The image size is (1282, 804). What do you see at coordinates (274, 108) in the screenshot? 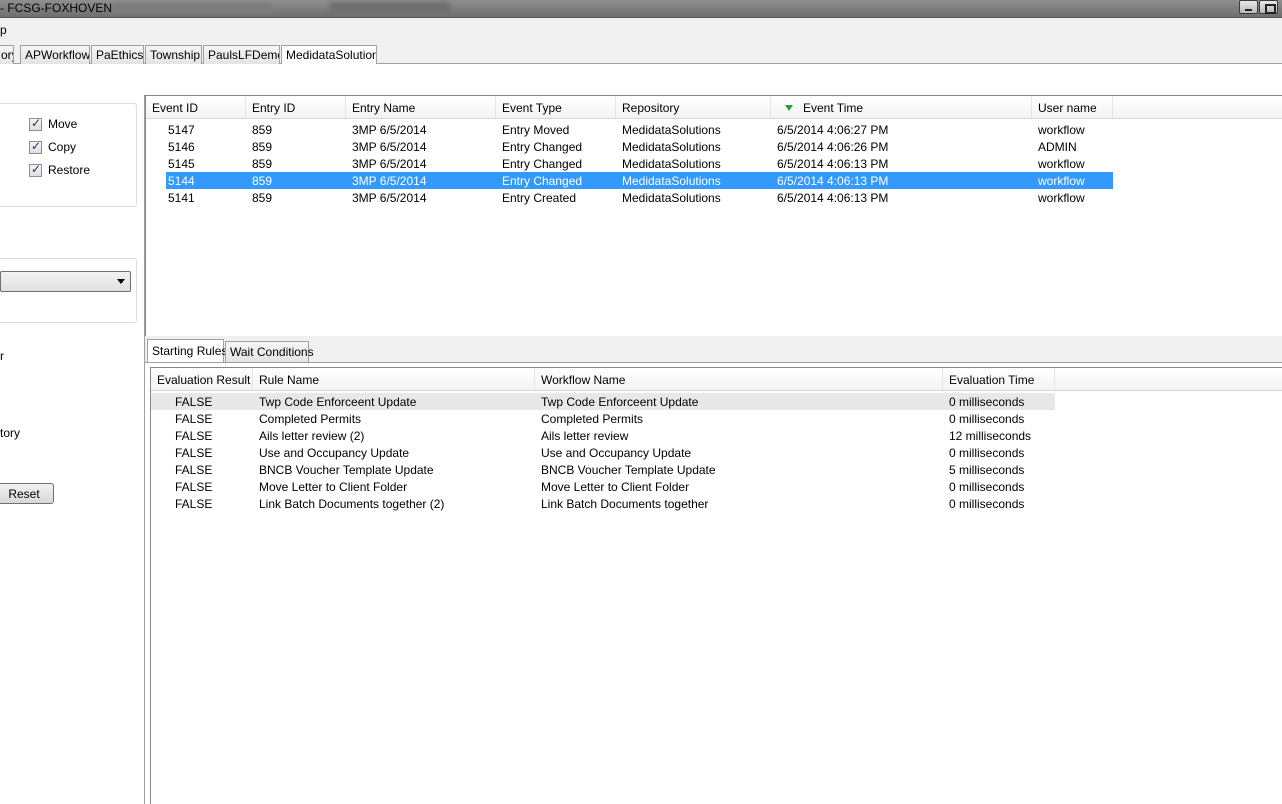
I see `header-label: Entry ID` at bounding box center [274, 108].